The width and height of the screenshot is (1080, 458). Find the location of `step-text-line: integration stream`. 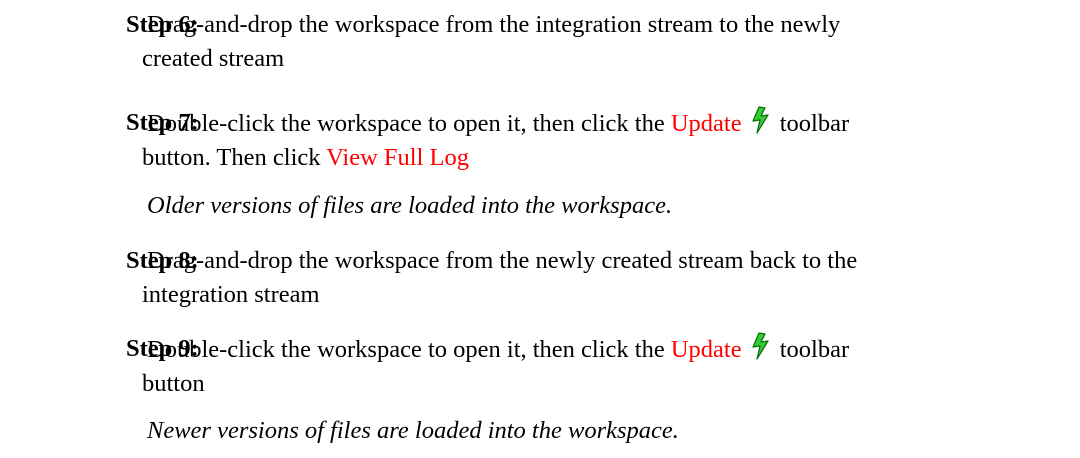

step-text-line: integration stream is located at coordinates (231, 294).